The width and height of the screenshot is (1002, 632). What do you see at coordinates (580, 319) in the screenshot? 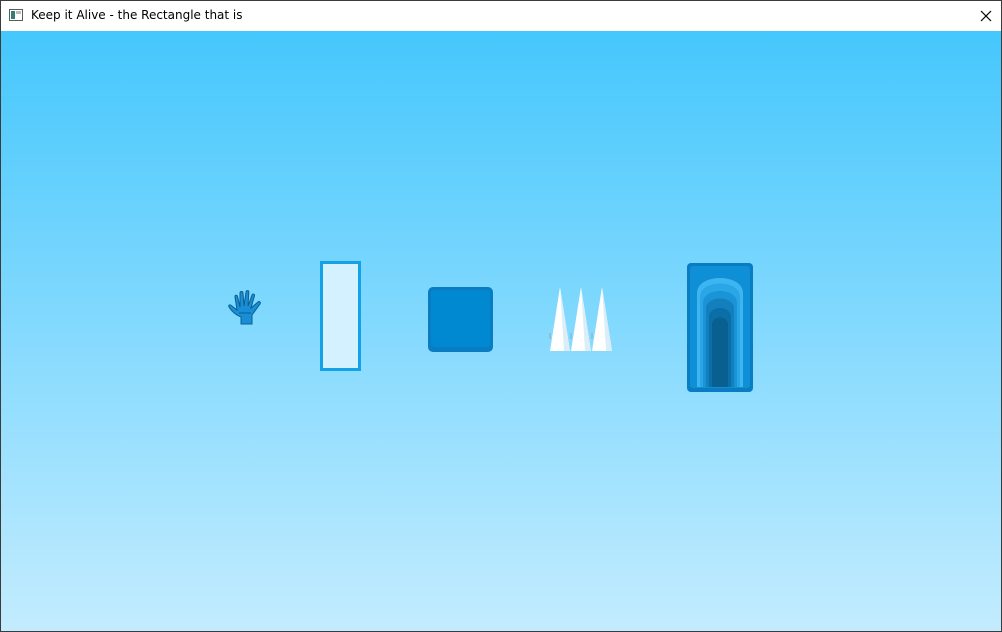
I see `spike-trap` at bounding box center [580, 319].